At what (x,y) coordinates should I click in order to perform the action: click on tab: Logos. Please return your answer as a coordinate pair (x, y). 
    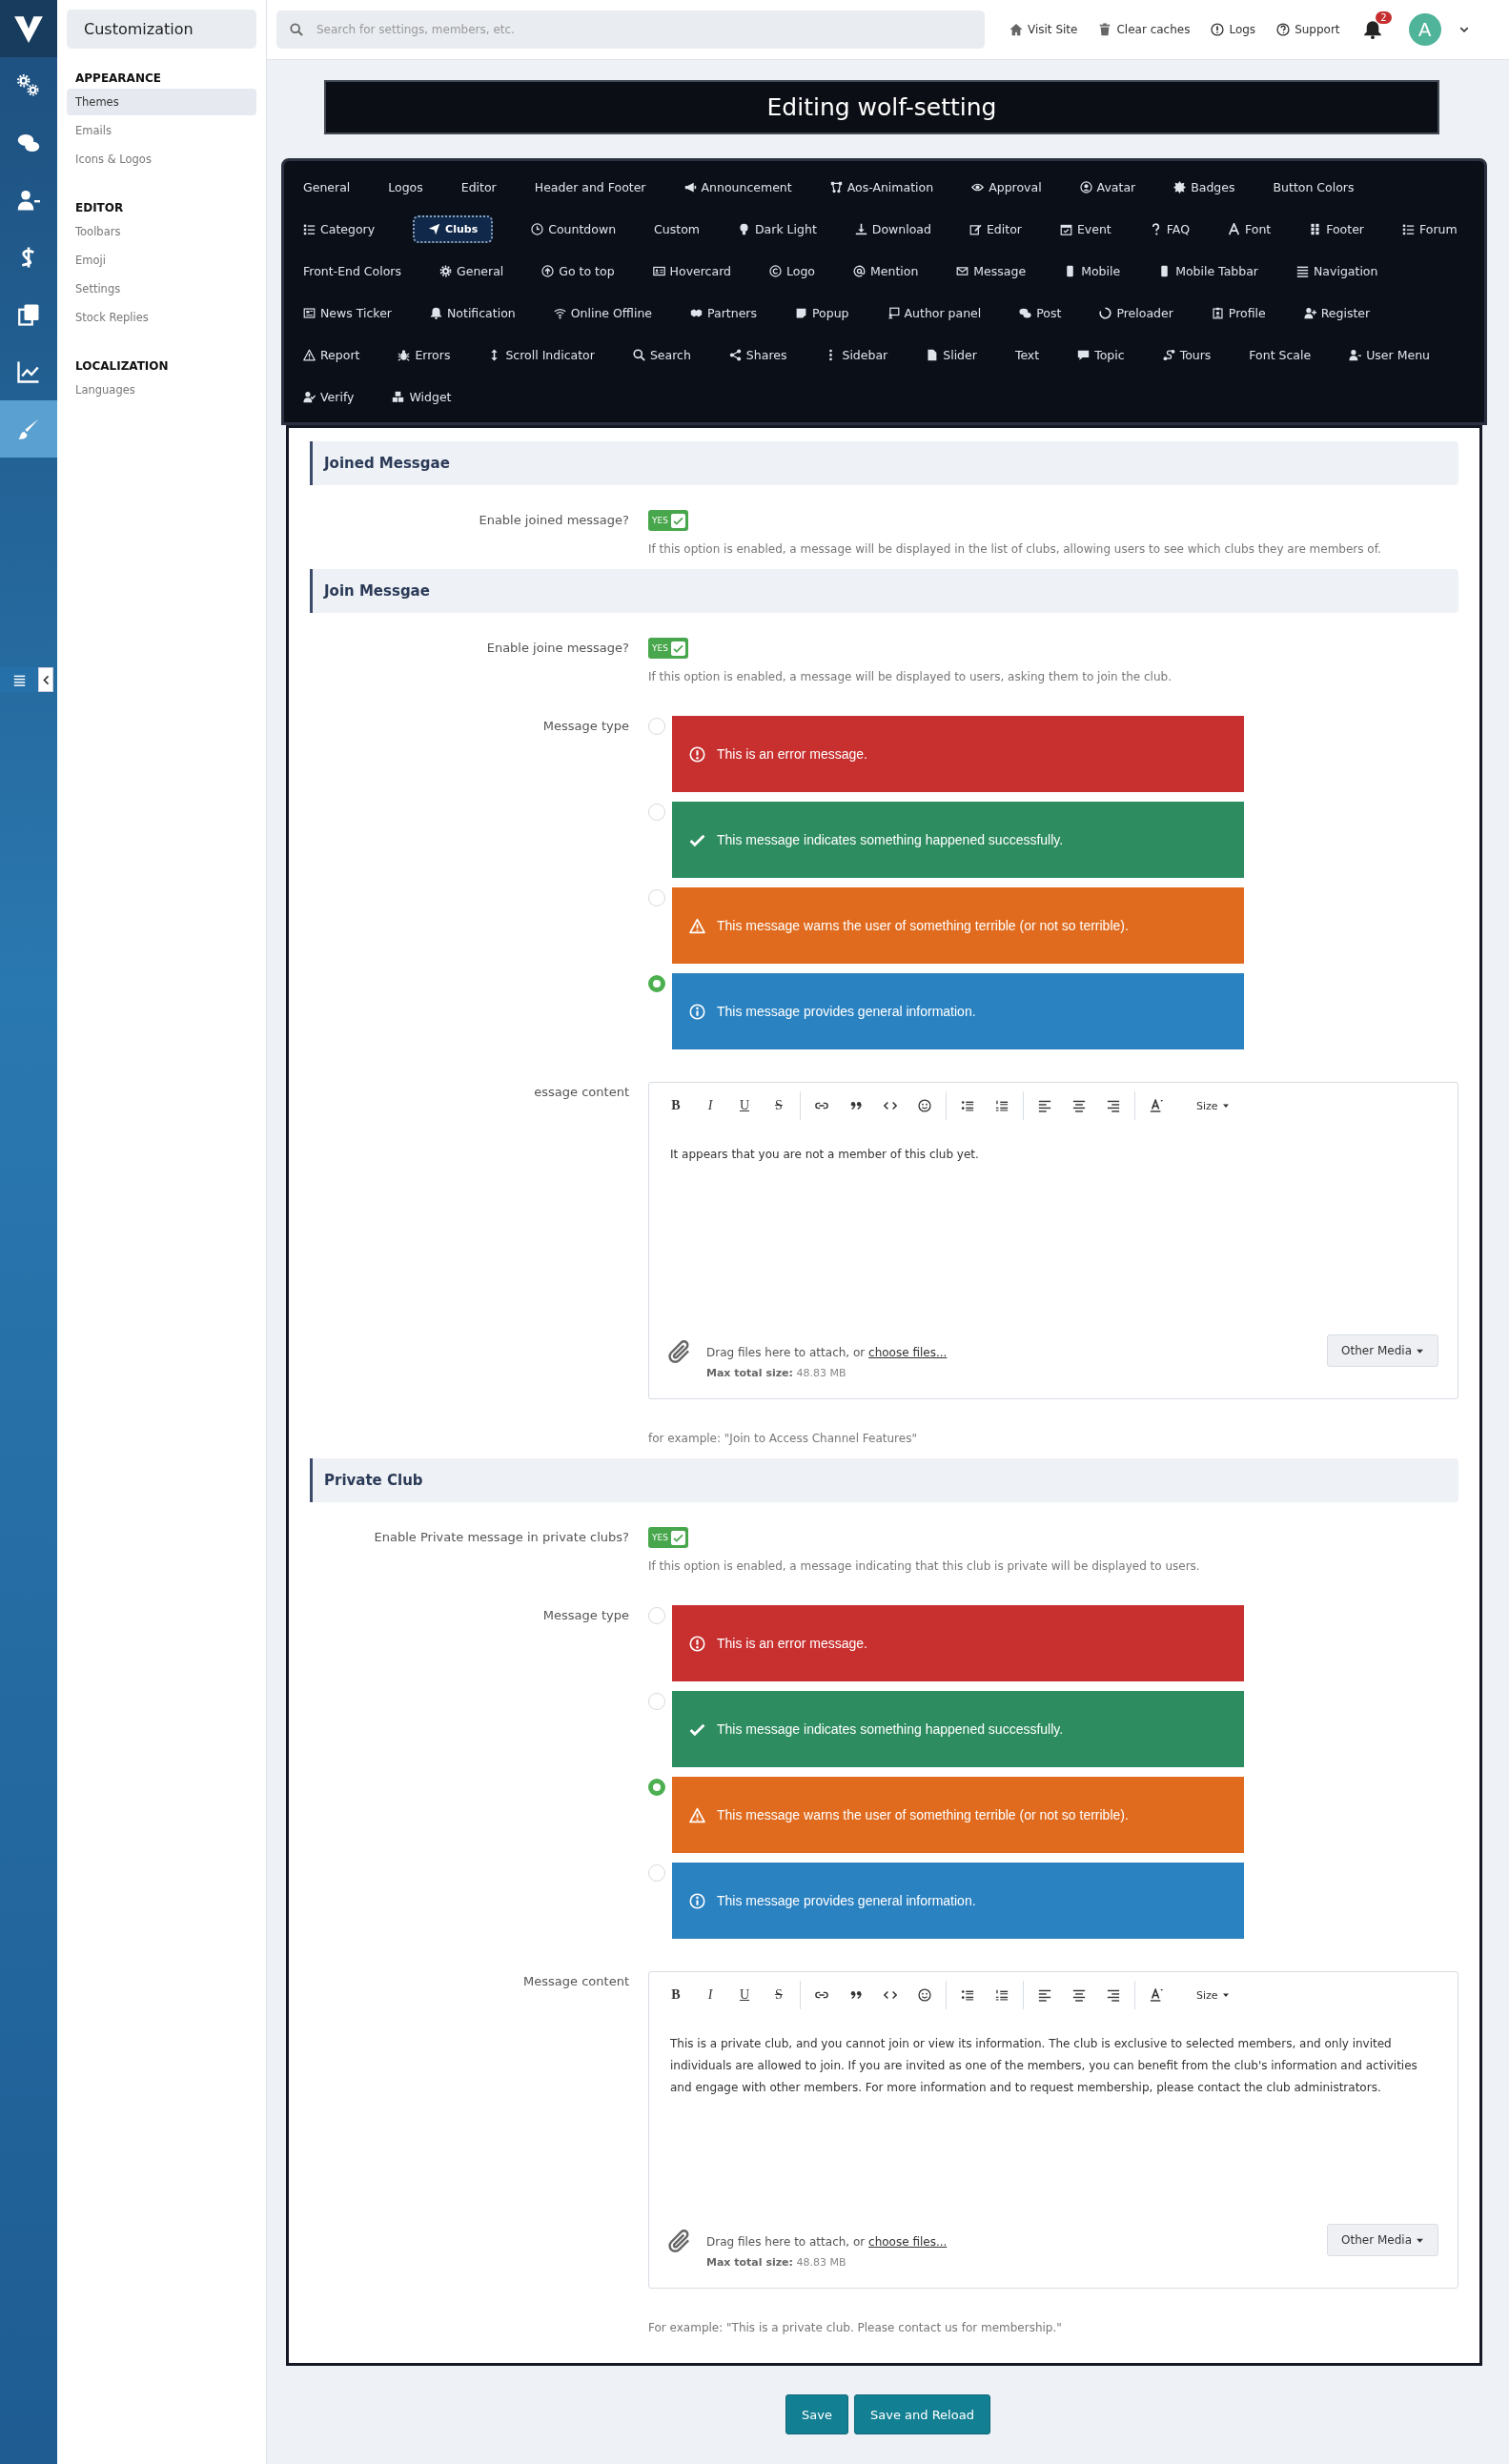
    Looking at the image, I should click on (405, 186).